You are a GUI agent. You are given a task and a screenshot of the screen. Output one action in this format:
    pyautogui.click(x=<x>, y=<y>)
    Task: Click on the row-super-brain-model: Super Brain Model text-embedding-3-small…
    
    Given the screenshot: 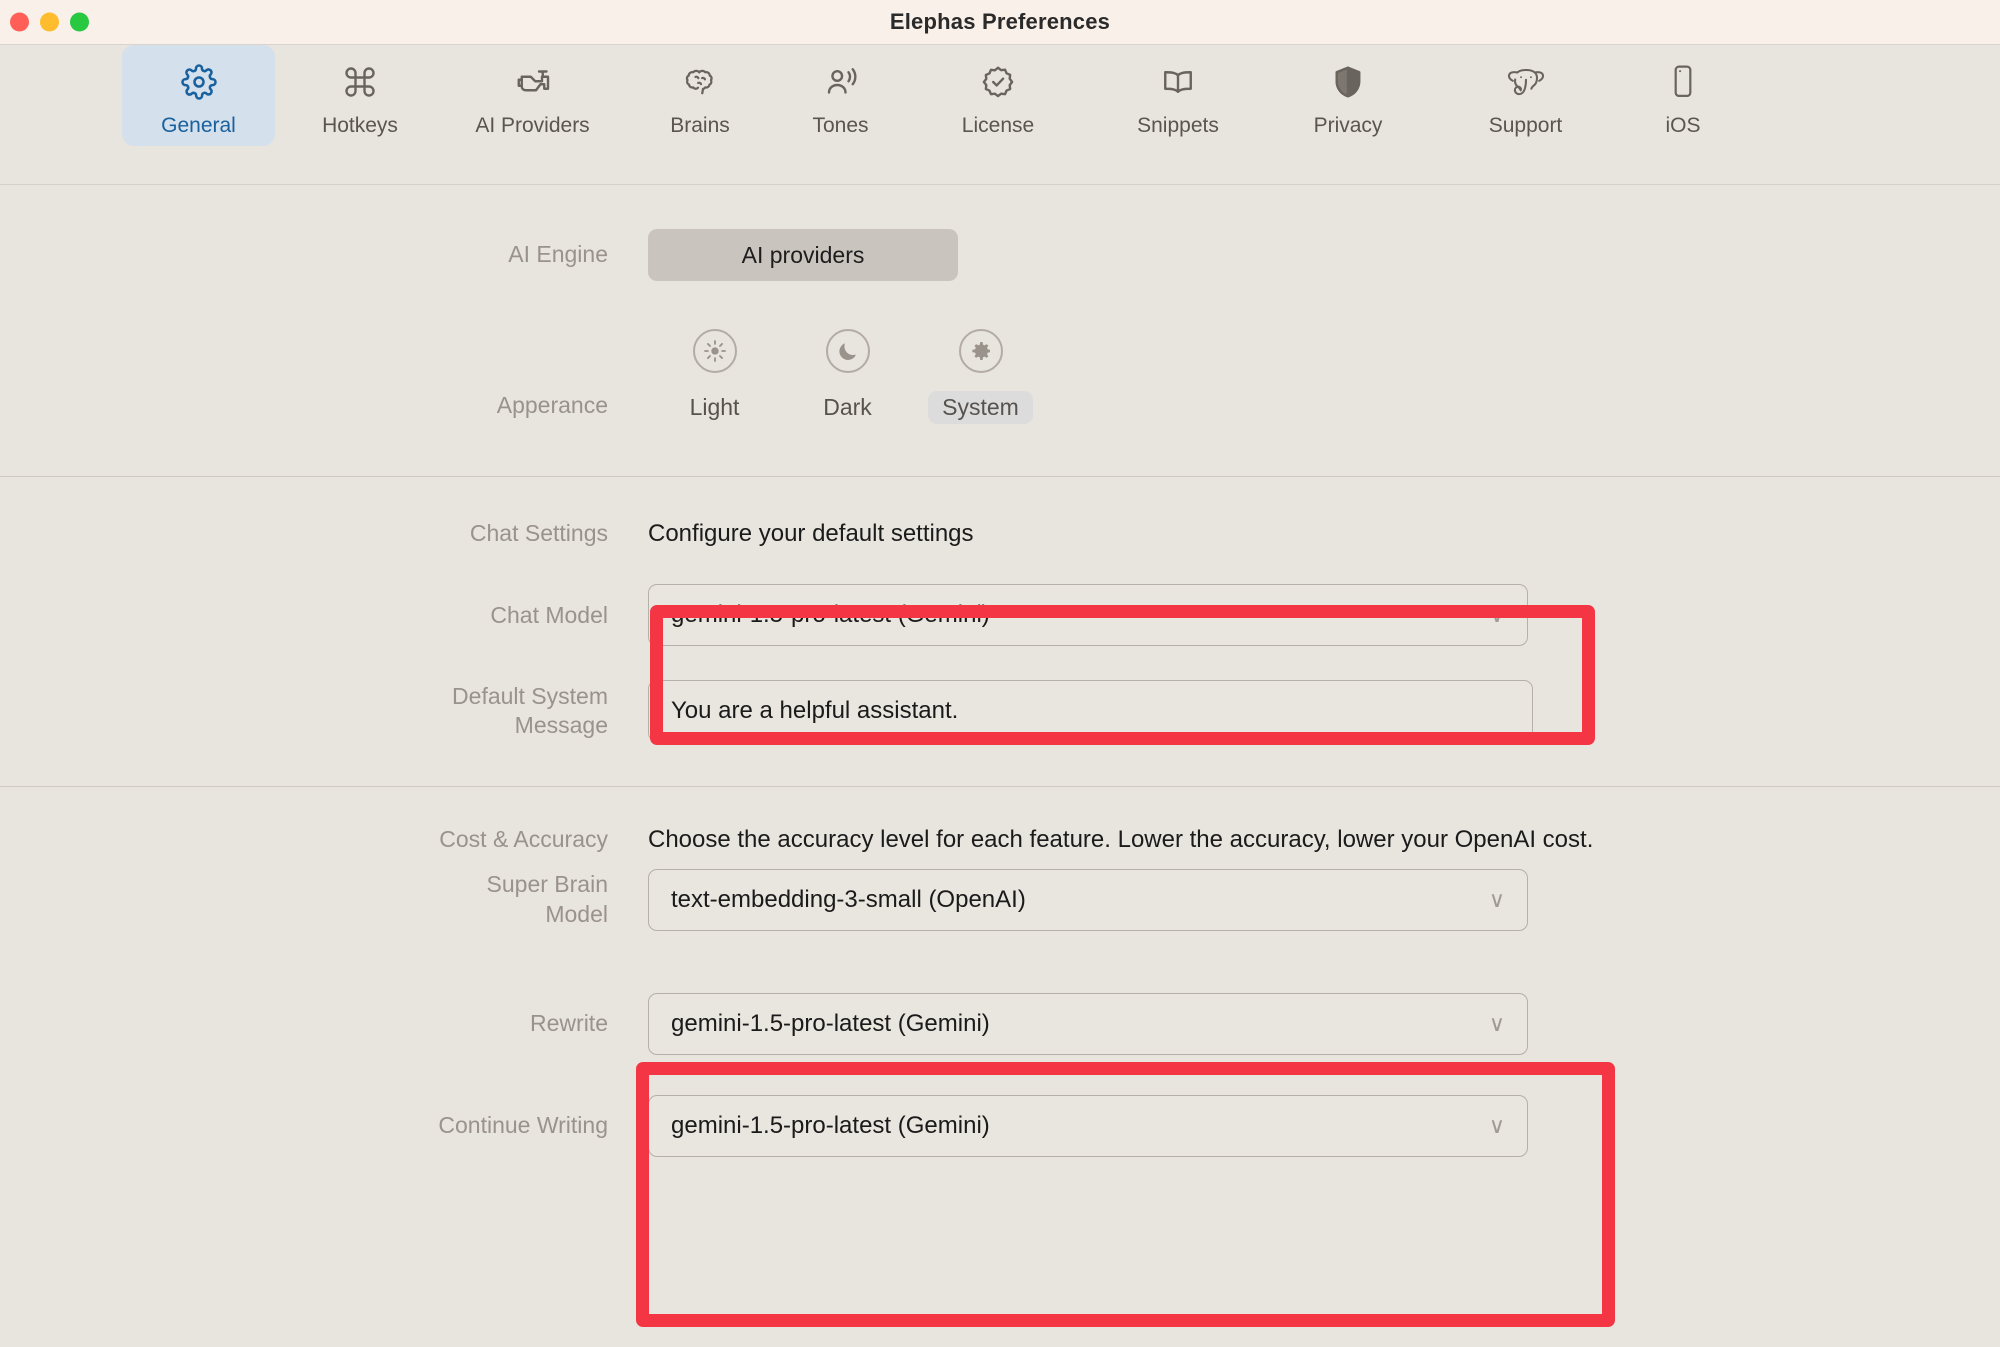 What is the action you would take?
    pyautogui.click(x=1000, y=893)
    